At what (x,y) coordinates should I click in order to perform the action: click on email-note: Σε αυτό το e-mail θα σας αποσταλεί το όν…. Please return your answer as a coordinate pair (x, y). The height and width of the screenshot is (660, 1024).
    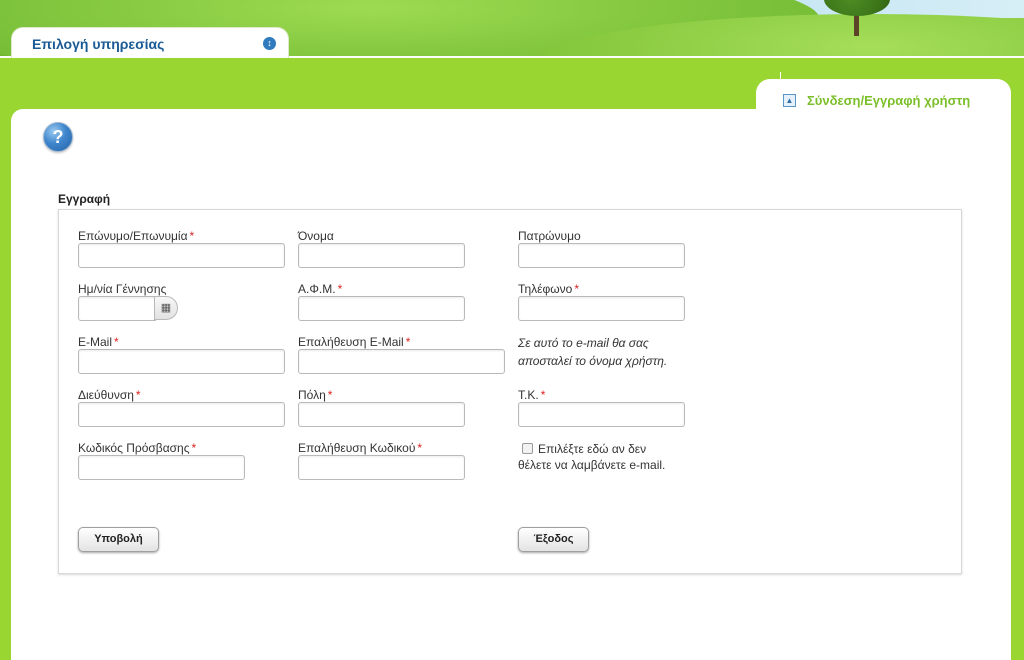
    Looking at the image, I should click on (593, 352).